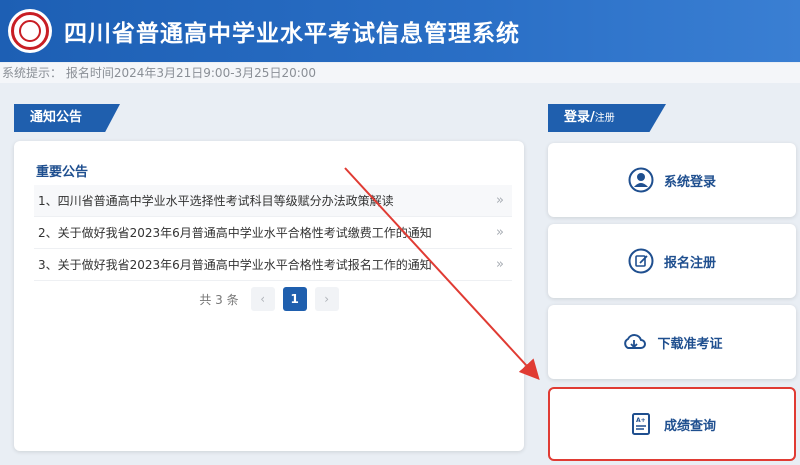 This screenshot has width=800, height=465. I want to click on login-tab: 登录/注册, so click(607, 118).